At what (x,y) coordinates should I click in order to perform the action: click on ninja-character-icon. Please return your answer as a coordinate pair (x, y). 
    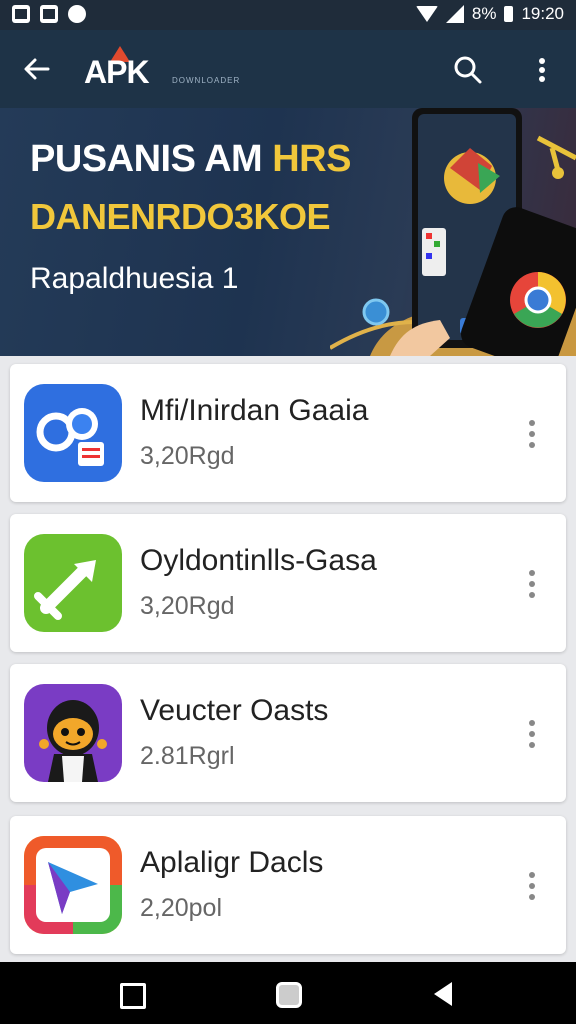
    Looking at the image, I should click on (73, 733).